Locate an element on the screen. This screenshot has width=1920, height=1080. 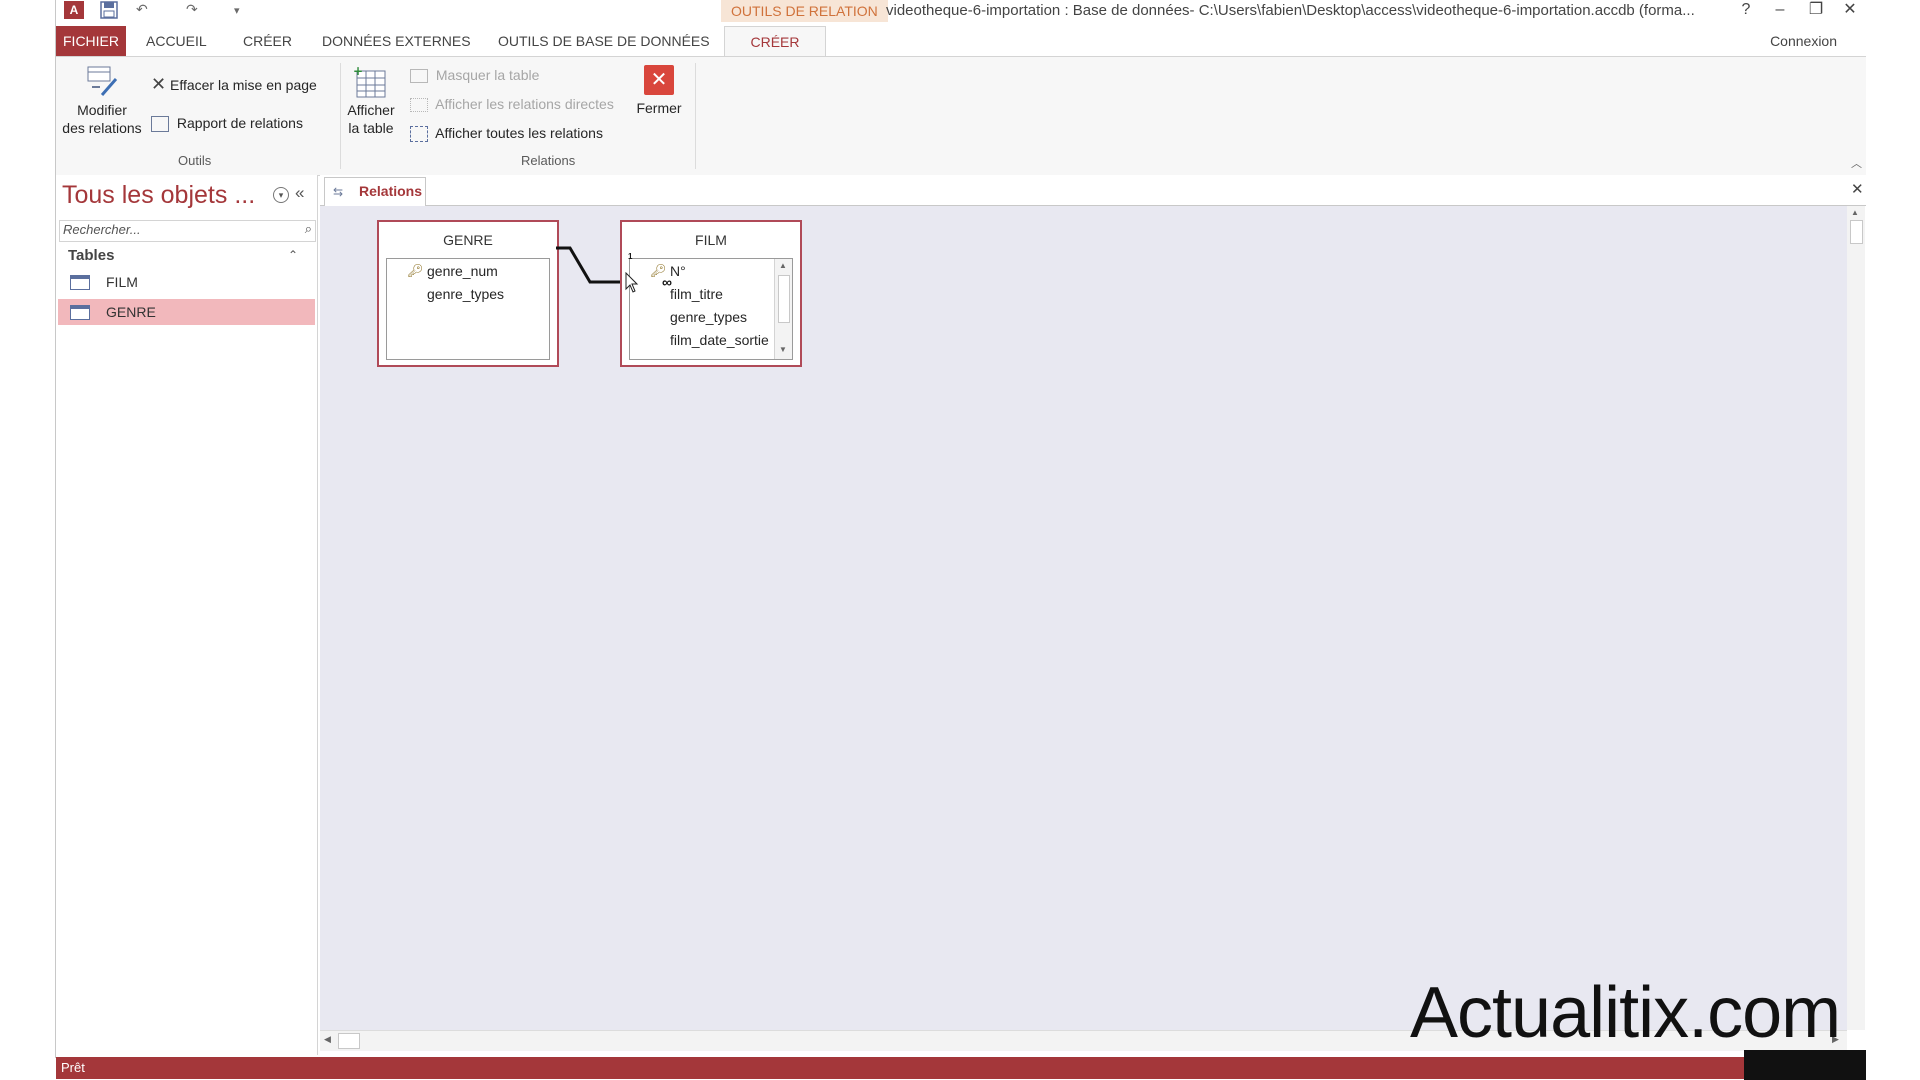
close-label: Fermer is located at coordinates (659, 108).